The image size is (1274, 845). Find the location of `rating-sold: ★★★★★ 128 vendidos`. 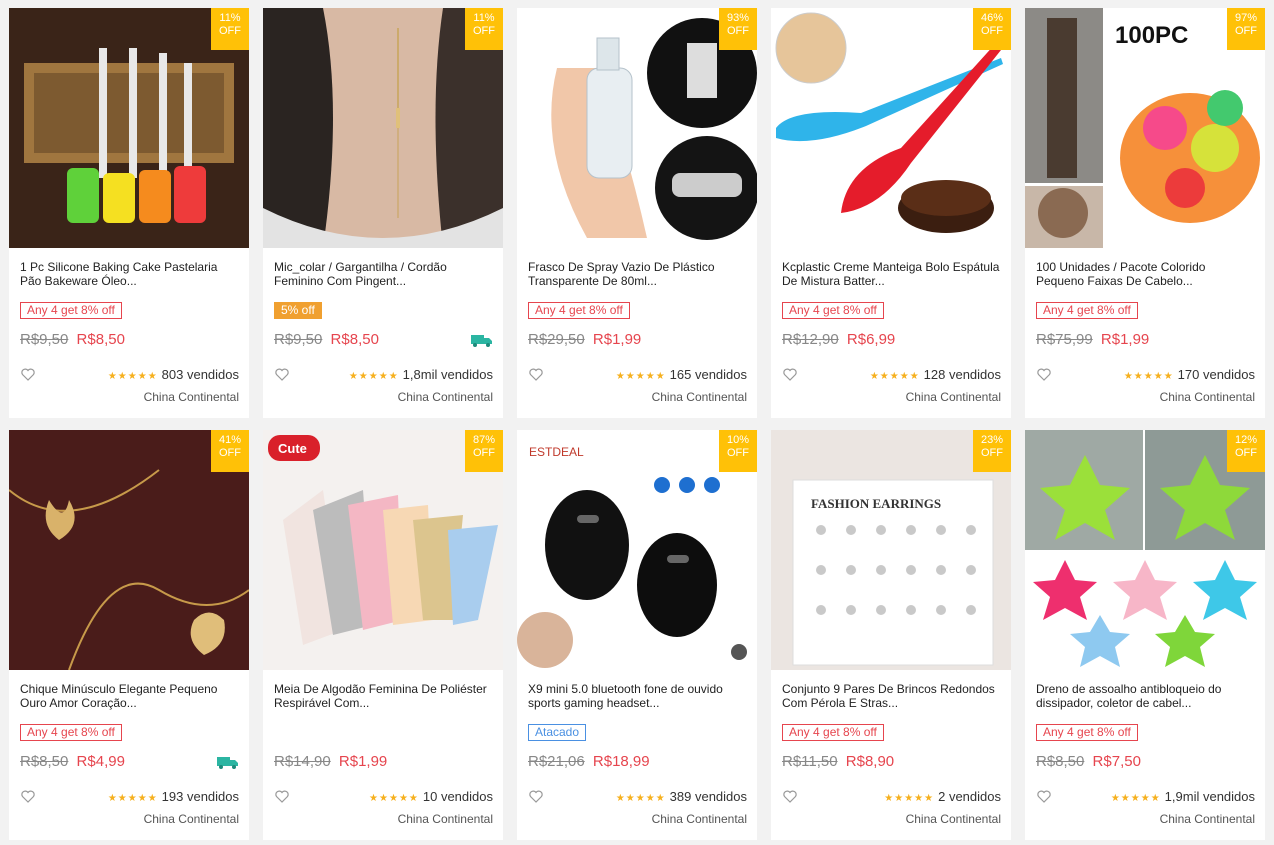

rating-sold: ★★★★★ 128 vendidos is located at coordinates (935, 374).